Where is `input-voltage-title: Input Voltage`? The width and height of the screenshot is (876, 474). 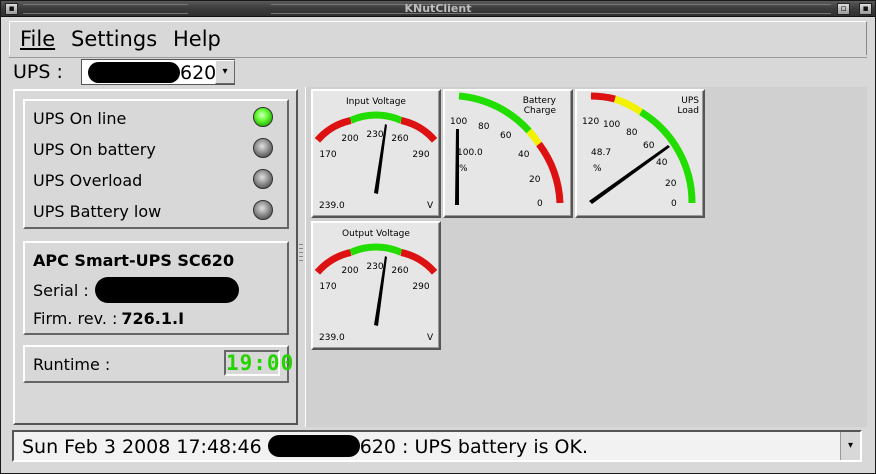
input-voltage-title: Input Voltage is located at coordinates (376, 102).